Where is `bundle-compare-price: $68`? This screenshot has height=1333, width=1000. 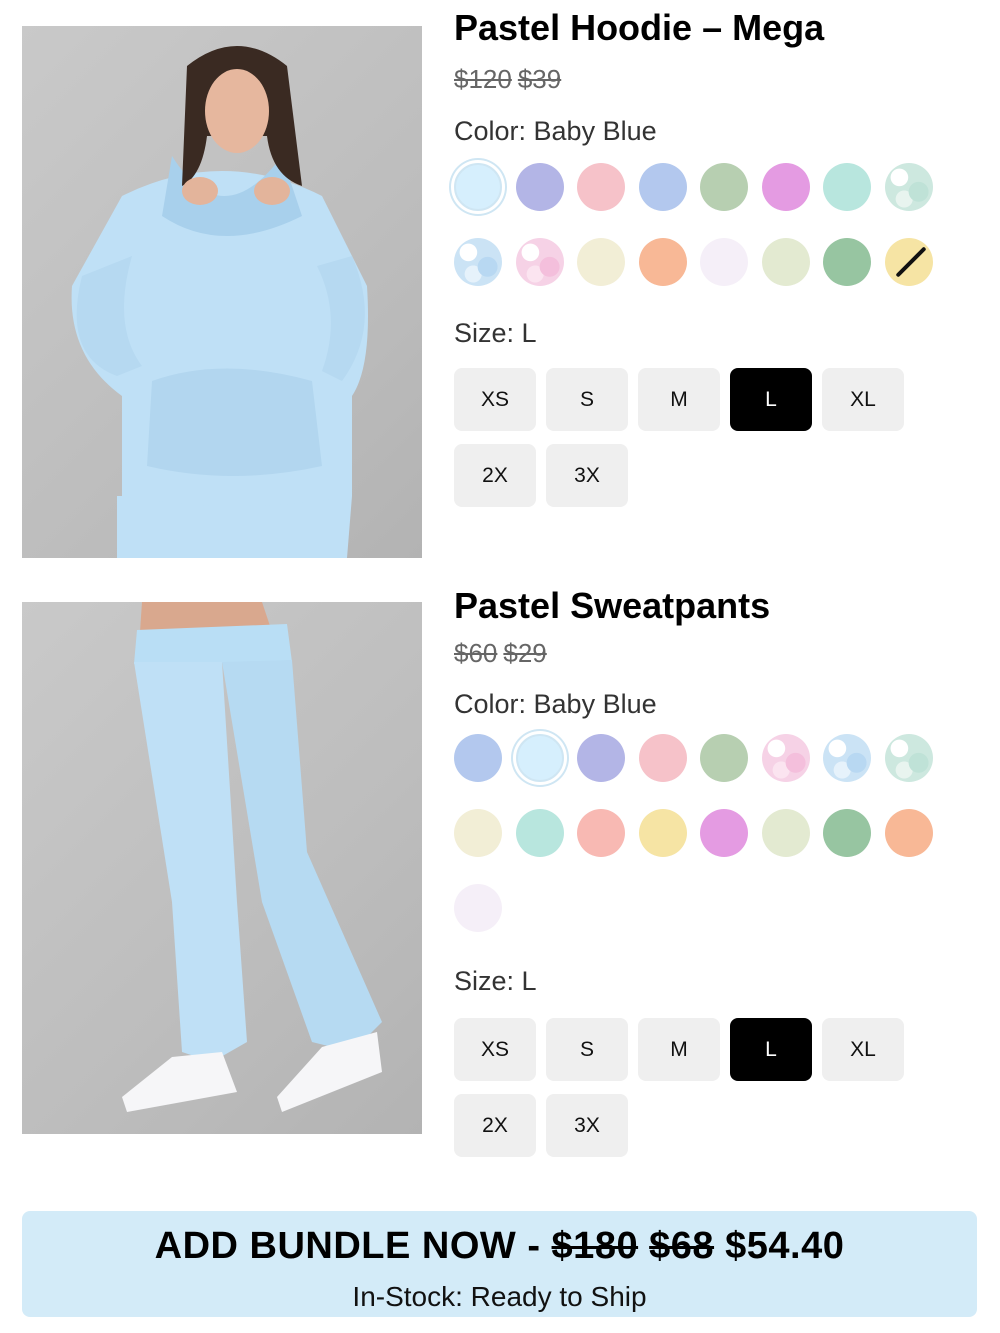
bundle-compare-price: $68 is located at coordinates (682, 1246).